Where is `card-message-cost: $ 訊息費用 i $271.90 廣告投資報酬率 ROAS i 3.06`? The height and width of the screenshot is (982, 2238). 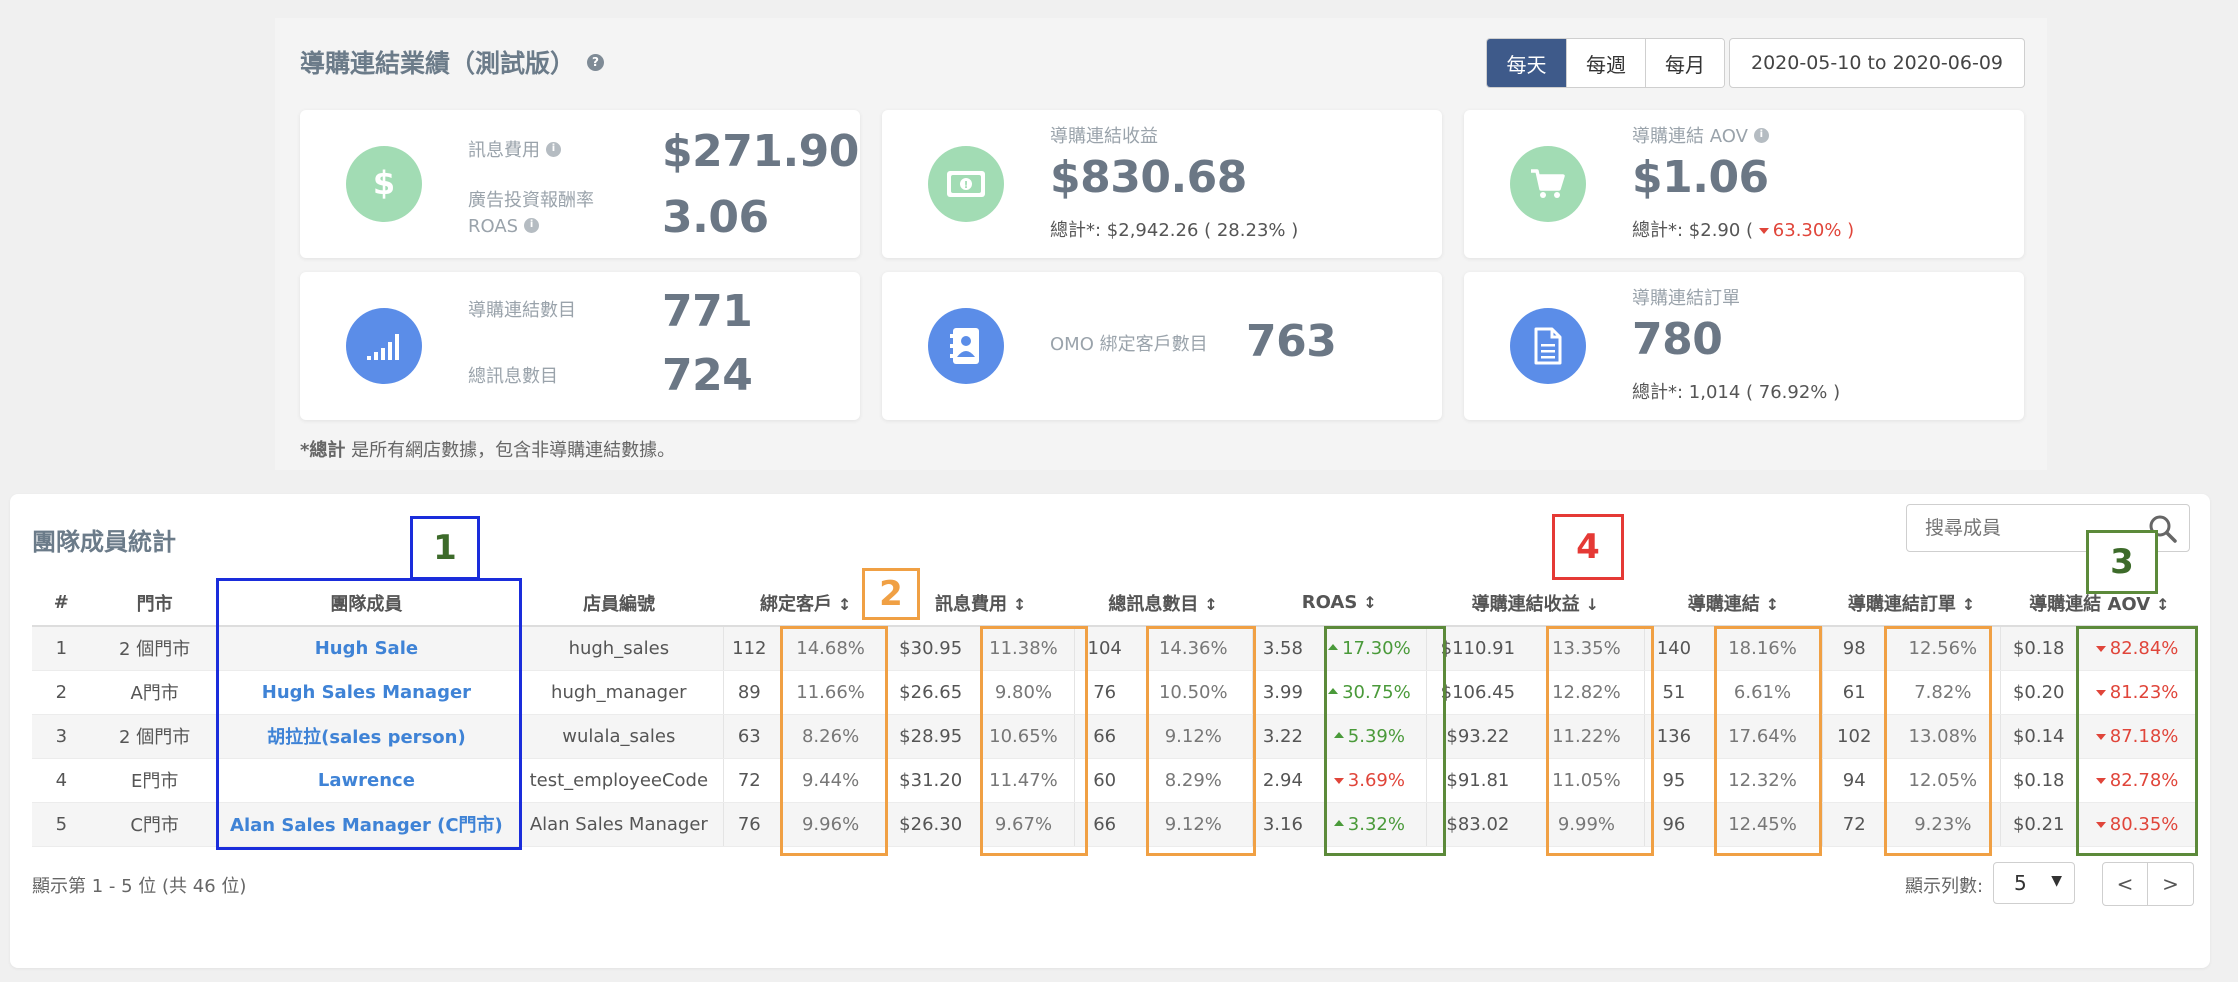
card-message-cost: $ 訊息費用 i $271.90 廣告投資報酬率 ROAS i 3.06 is located at coordinates (580, 184).